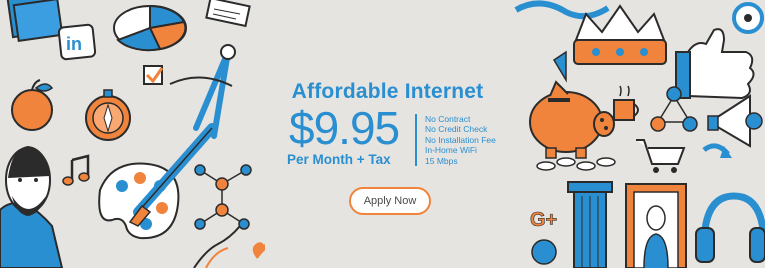 This screenshot has width=765, height=268. I want to click on checkbox-icon, so click(153, 75).